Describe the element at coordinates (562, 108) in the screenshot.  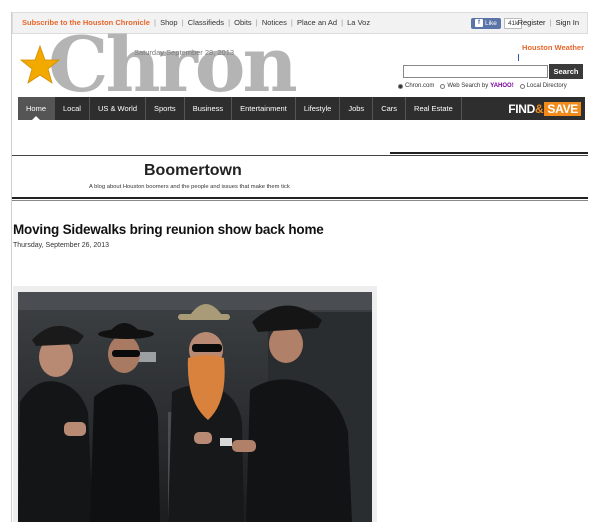
I see `promo-save-text: SAVE` at that location.